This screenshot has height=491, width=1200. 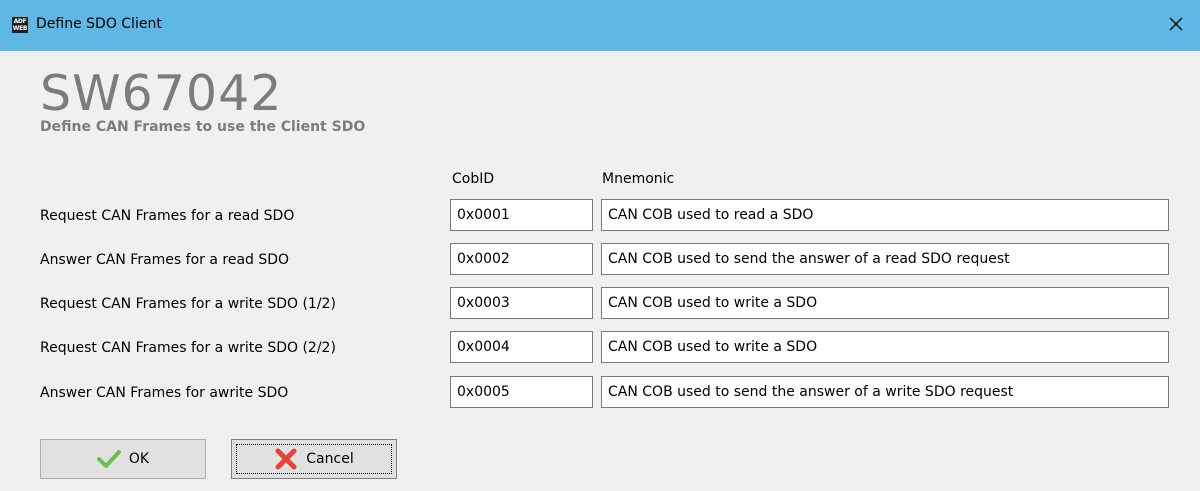 I want to click on window-title: Define SDO Client, so click(x=99, y=24).